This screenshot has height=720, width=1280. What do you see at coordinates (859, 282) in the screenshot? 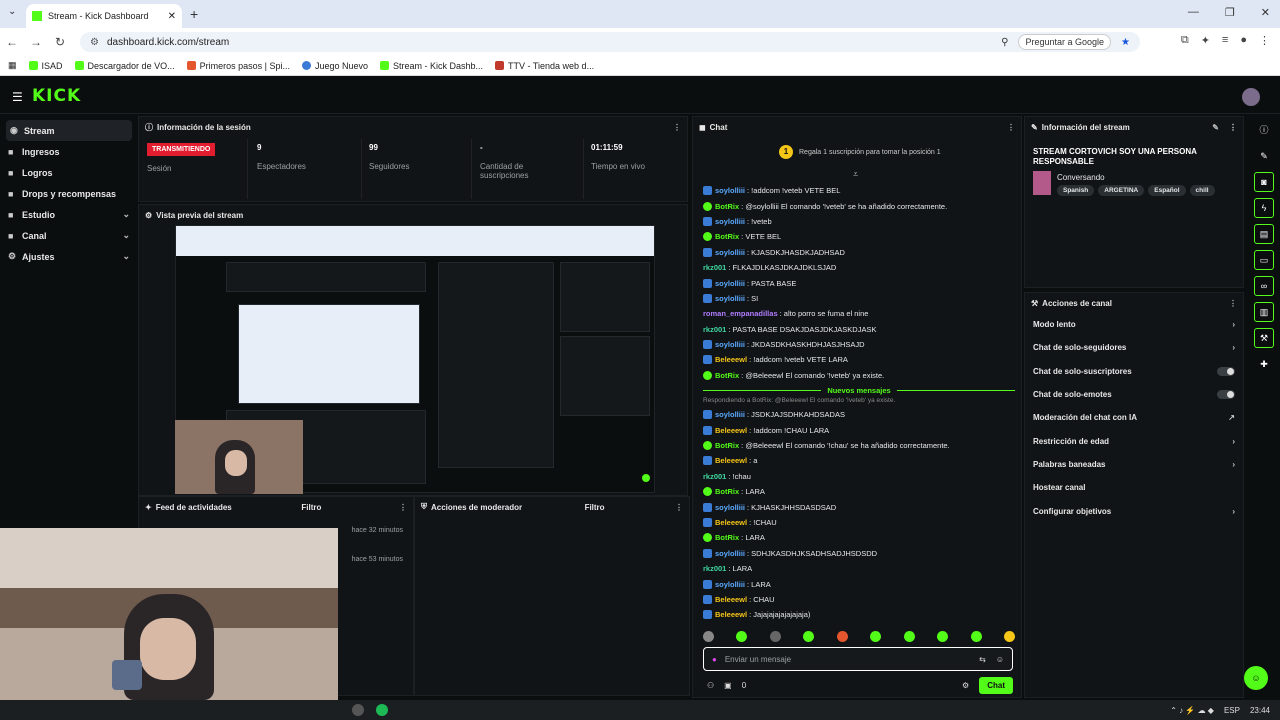
I see `chat-message: soylolliii: PASTA BASE` at bounding box center [859, 282].